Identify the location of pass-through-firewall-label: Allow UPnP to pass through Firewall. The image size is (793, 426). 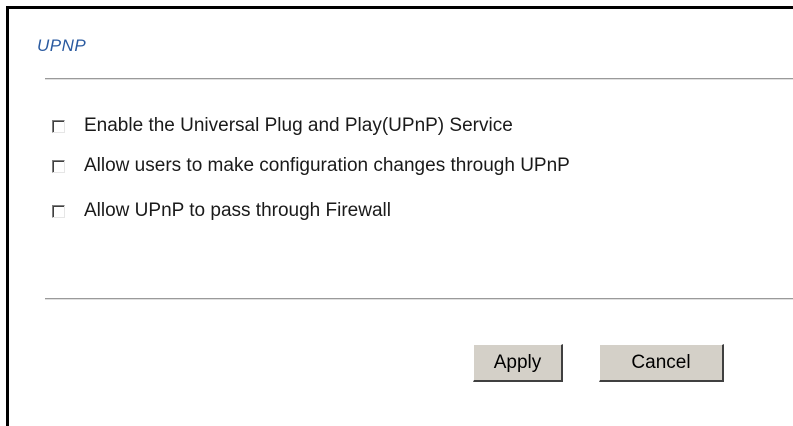
(237, 210).